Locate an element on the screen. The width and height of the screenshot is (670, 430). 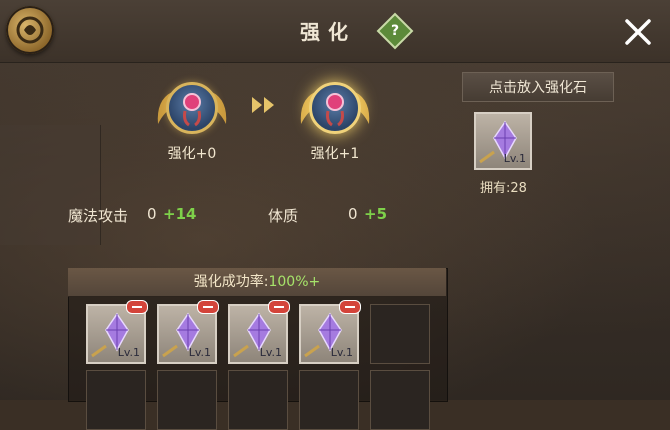
close-button is located at coordinates (638, 32).